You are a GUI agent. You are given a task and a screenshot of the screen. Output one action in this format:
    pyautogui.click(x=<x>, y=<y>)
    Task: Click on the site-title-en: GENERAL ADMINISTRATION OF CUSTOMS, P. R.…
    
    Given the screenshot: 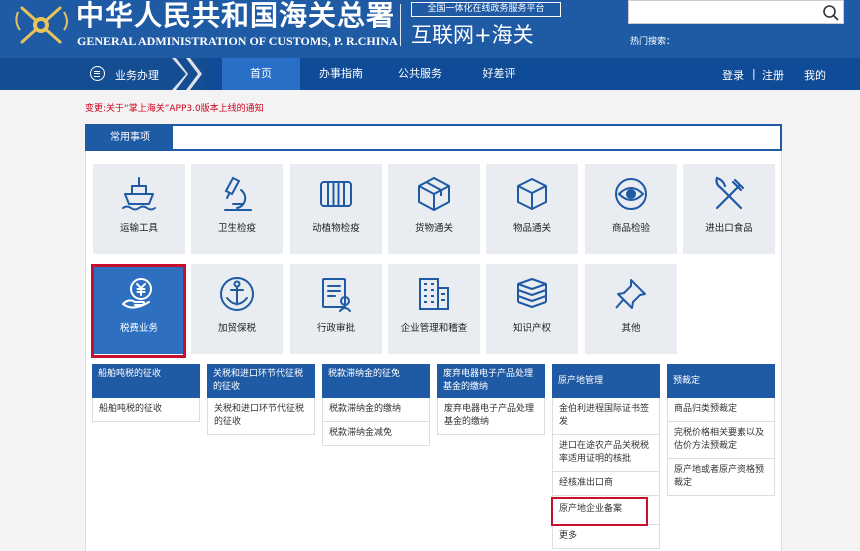 What is the action you would take?
    pyautogui.click(x=237, y=41)
    